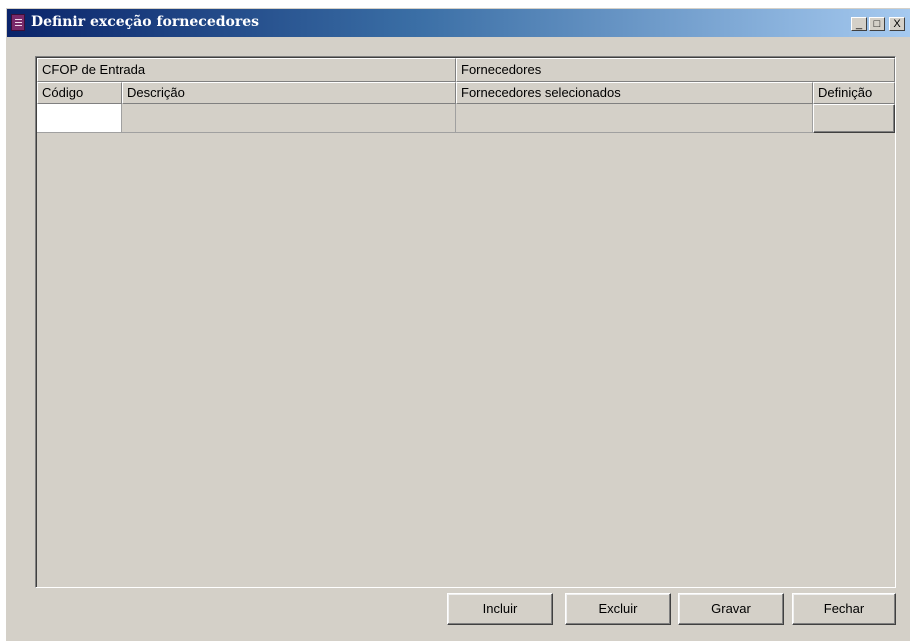  Describe the element at coordinates (18, 22) in the screenshot. I see `document-icon` at that location.